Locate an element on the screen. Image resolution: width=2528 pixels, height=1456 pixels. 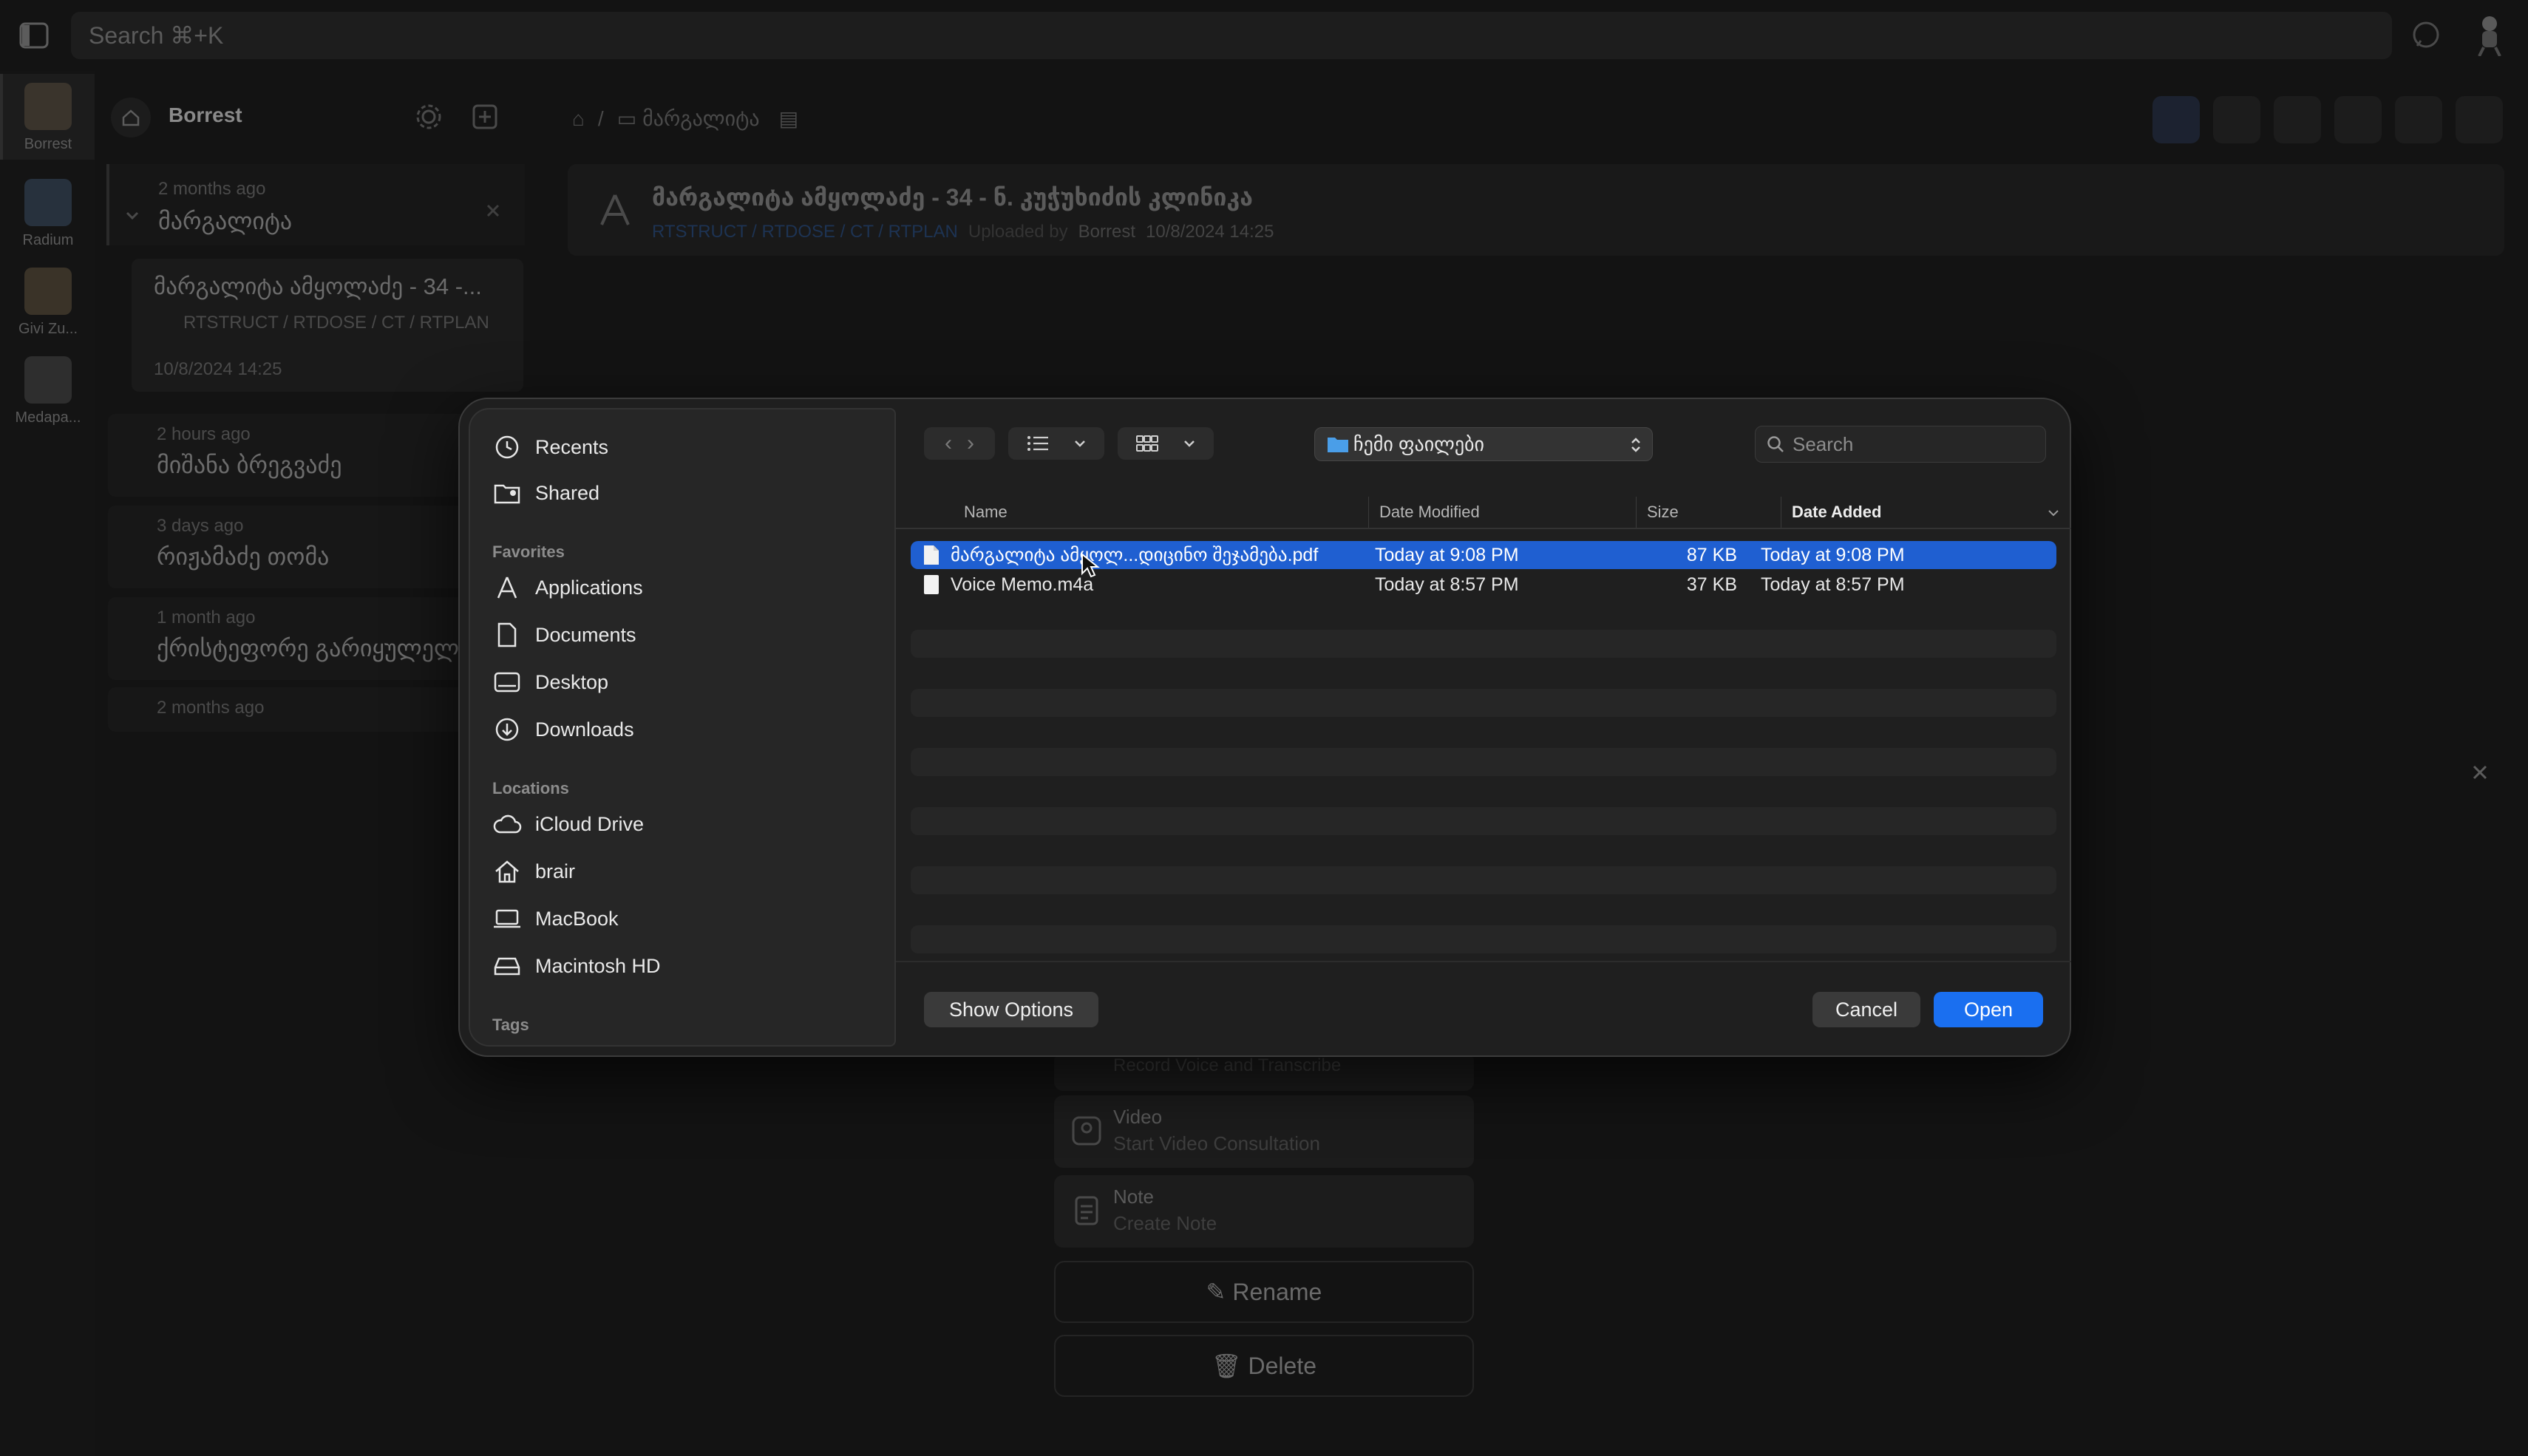
column-label: Date Added is located at coordinates (1837, 512).